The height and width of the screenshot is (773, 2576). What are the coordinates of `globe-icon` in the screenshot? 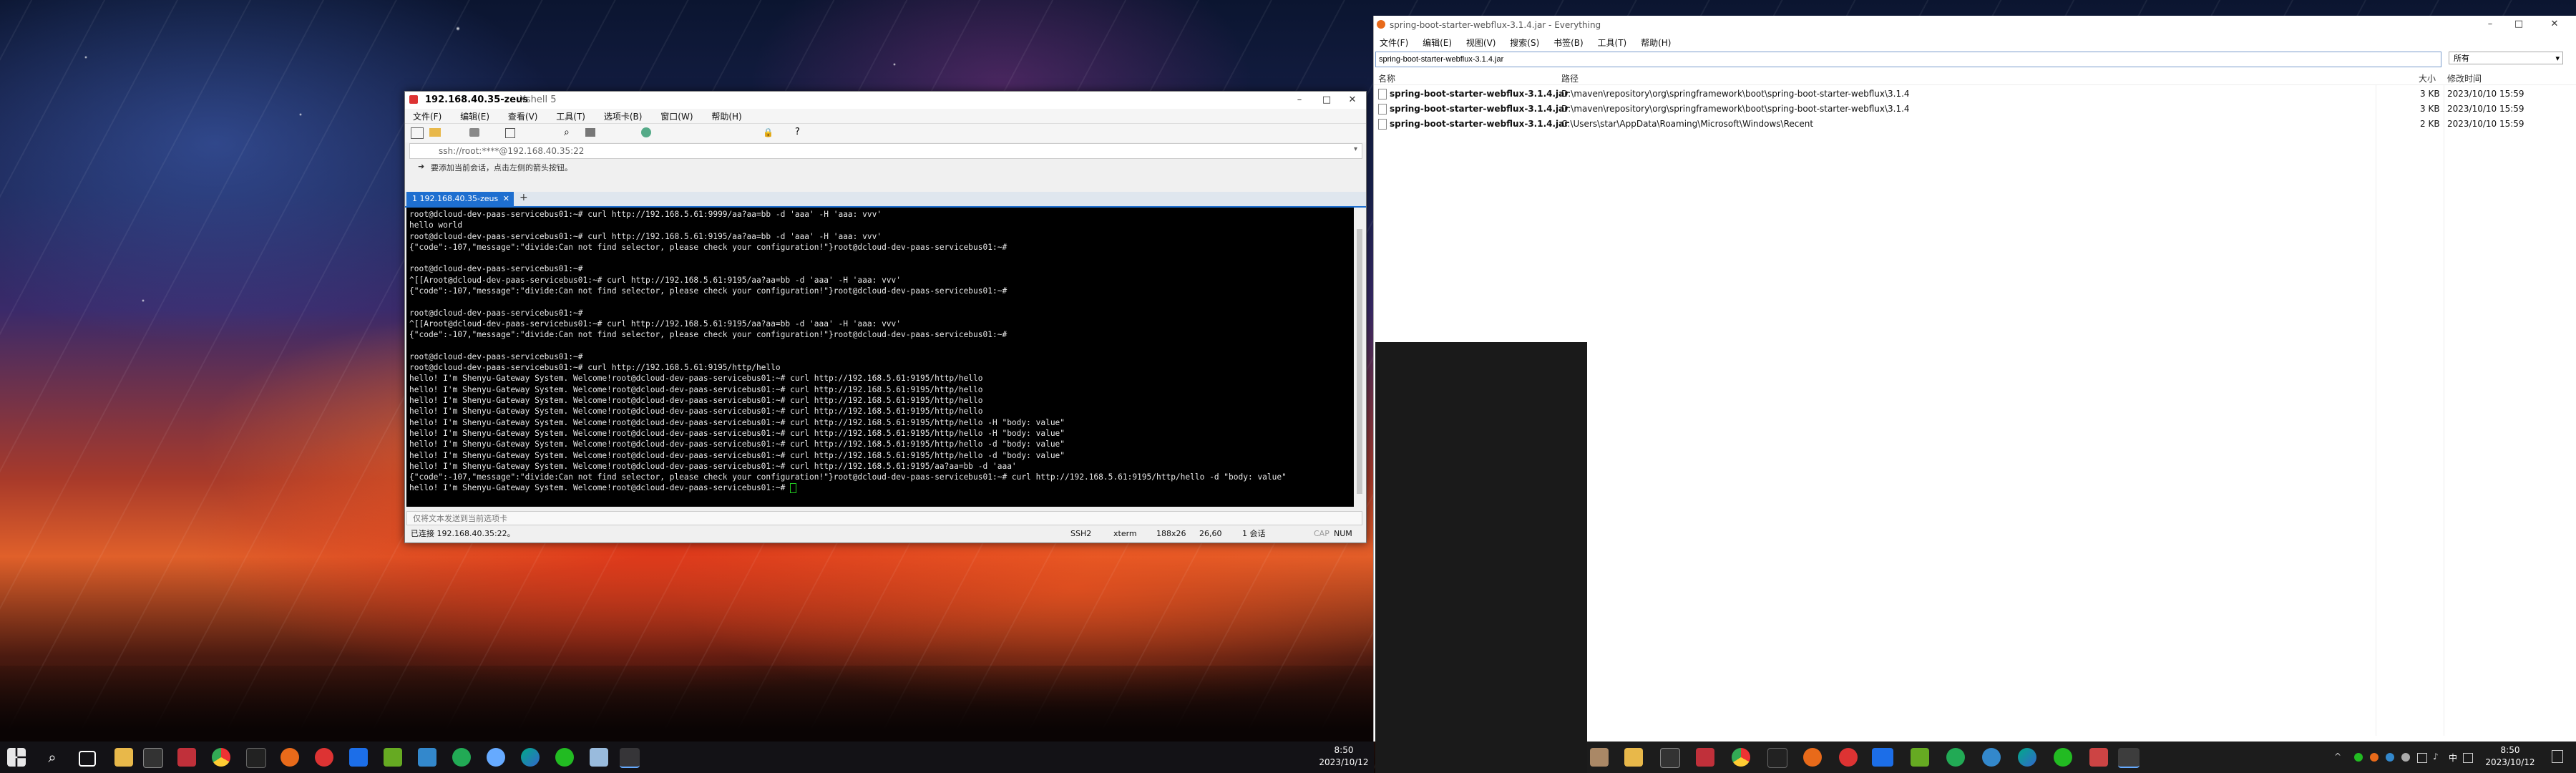 It's located at (646, 132).